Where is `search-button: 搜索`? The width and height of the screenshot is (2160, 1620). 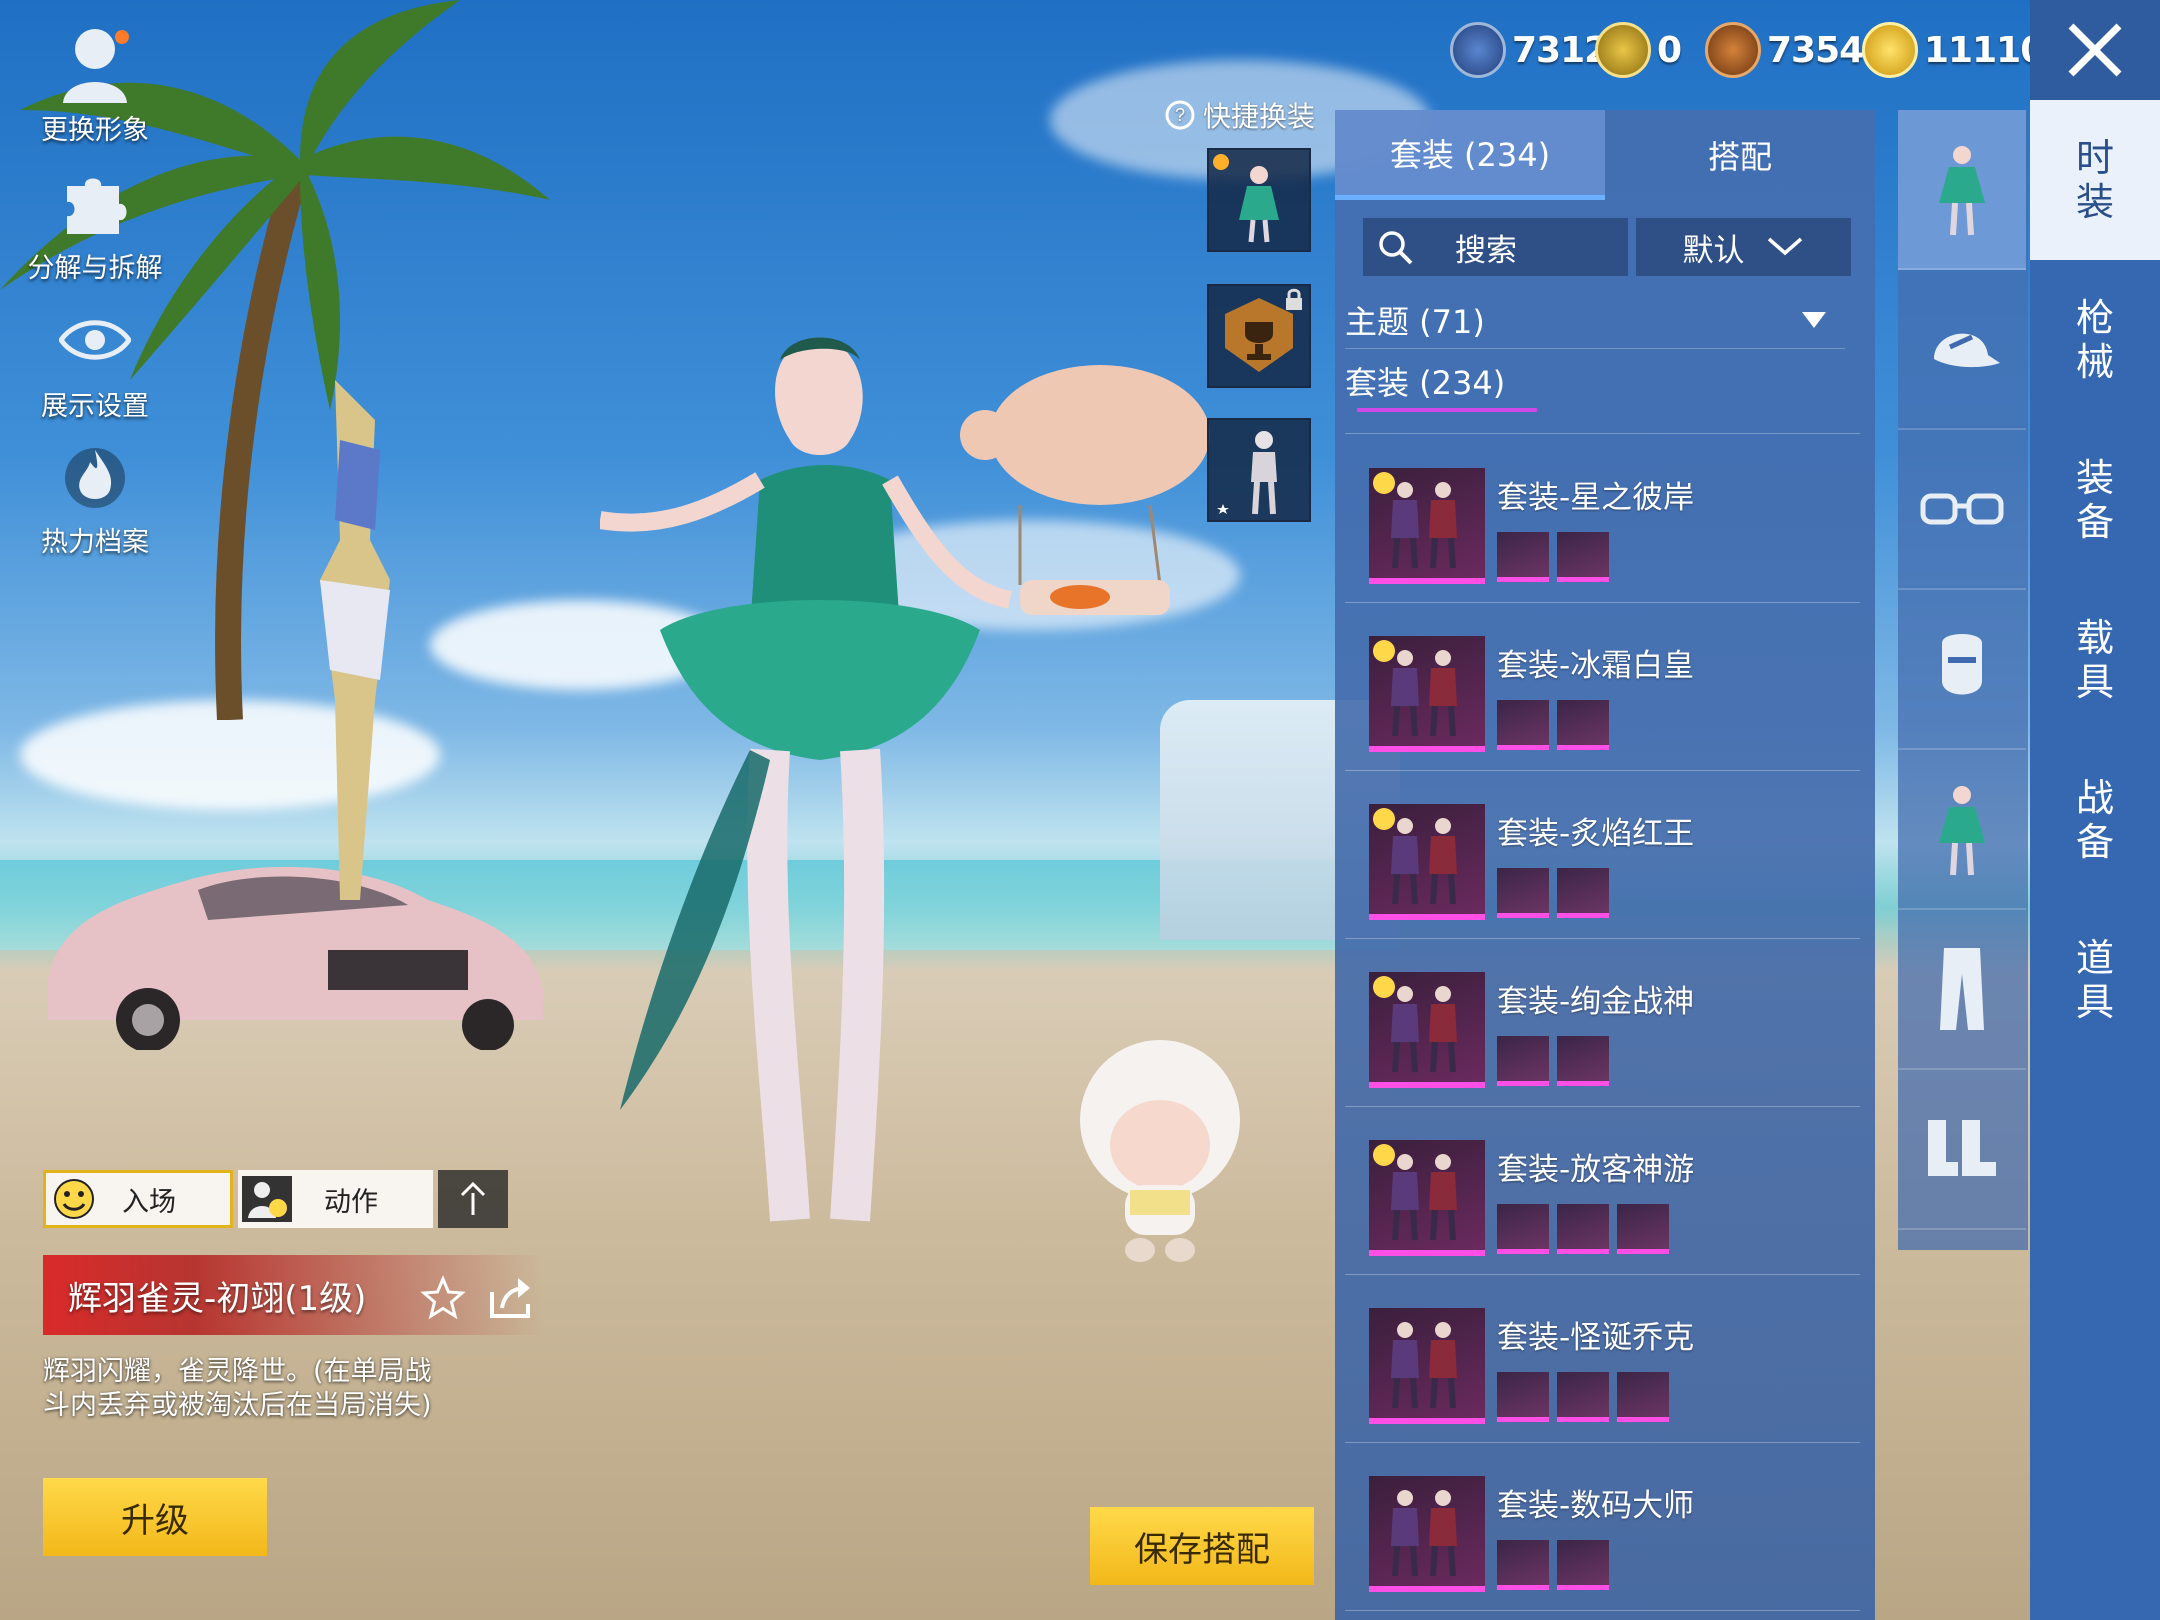
search-button: 搜索 is located at coordinates (1495, 247).